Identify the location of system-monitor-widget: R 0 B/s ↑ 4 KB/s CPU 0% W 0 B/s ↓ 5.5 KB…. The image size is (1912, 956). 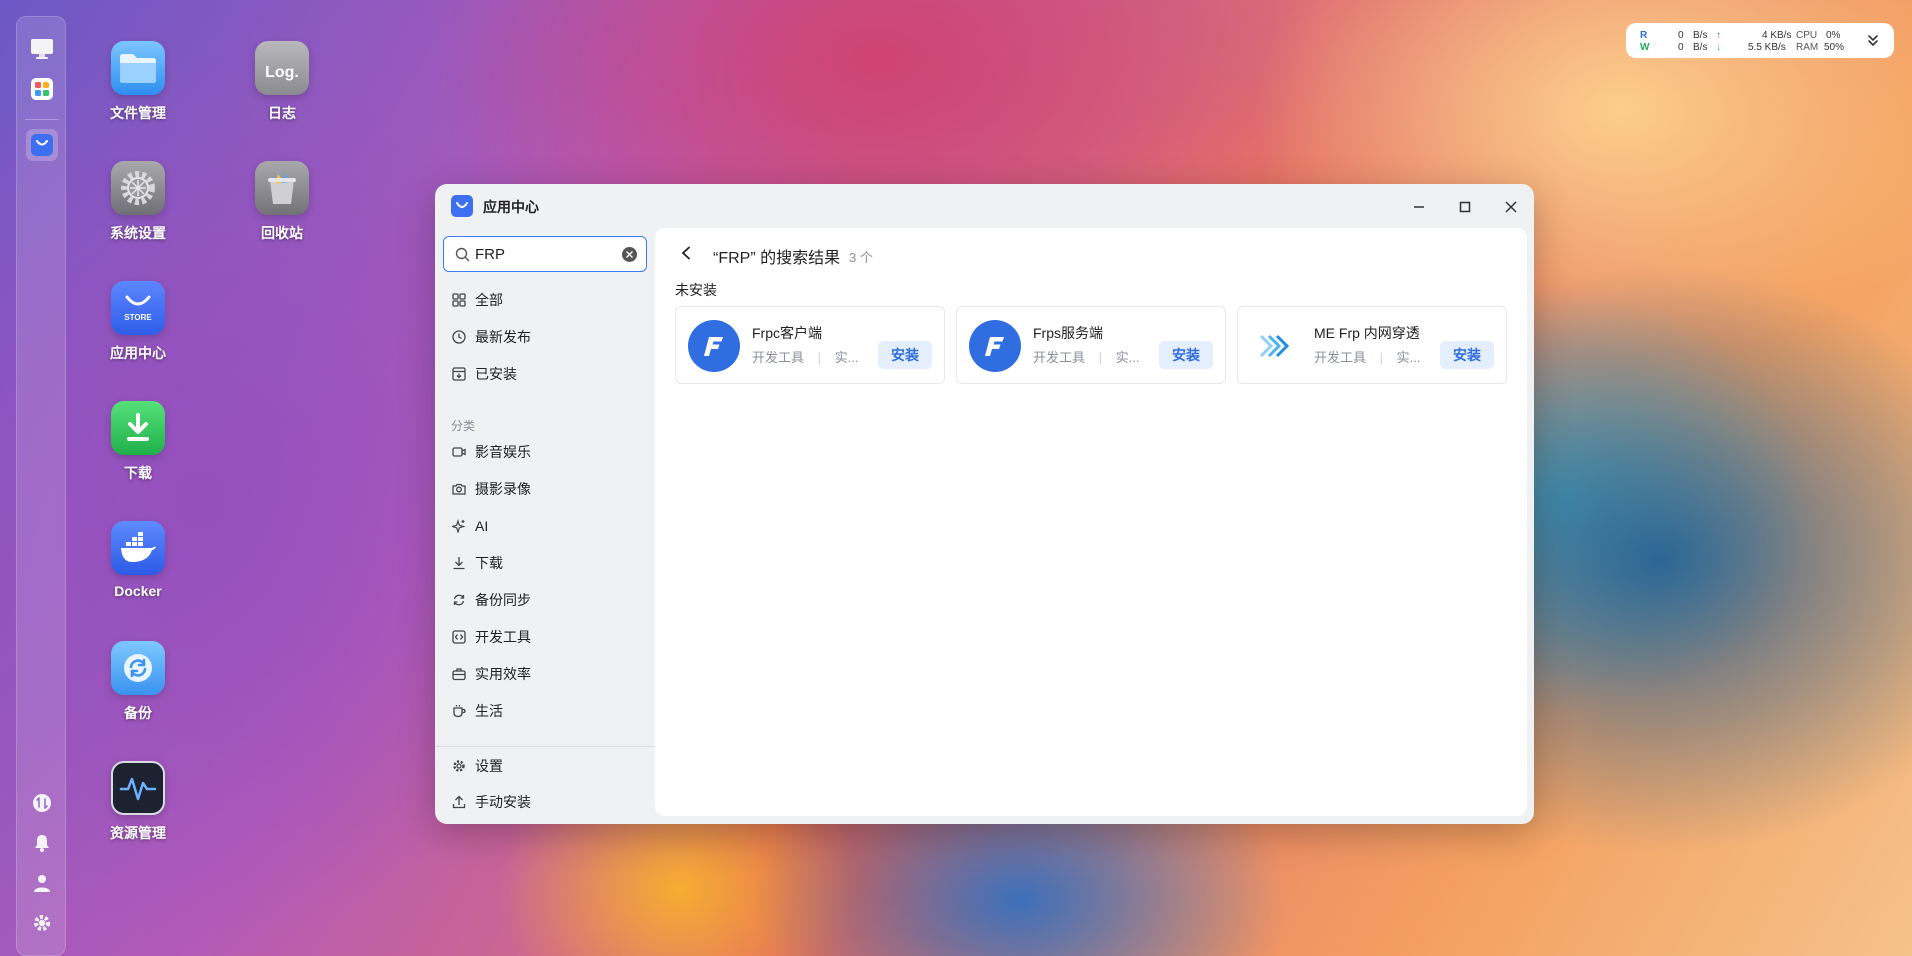
(1760, 40).